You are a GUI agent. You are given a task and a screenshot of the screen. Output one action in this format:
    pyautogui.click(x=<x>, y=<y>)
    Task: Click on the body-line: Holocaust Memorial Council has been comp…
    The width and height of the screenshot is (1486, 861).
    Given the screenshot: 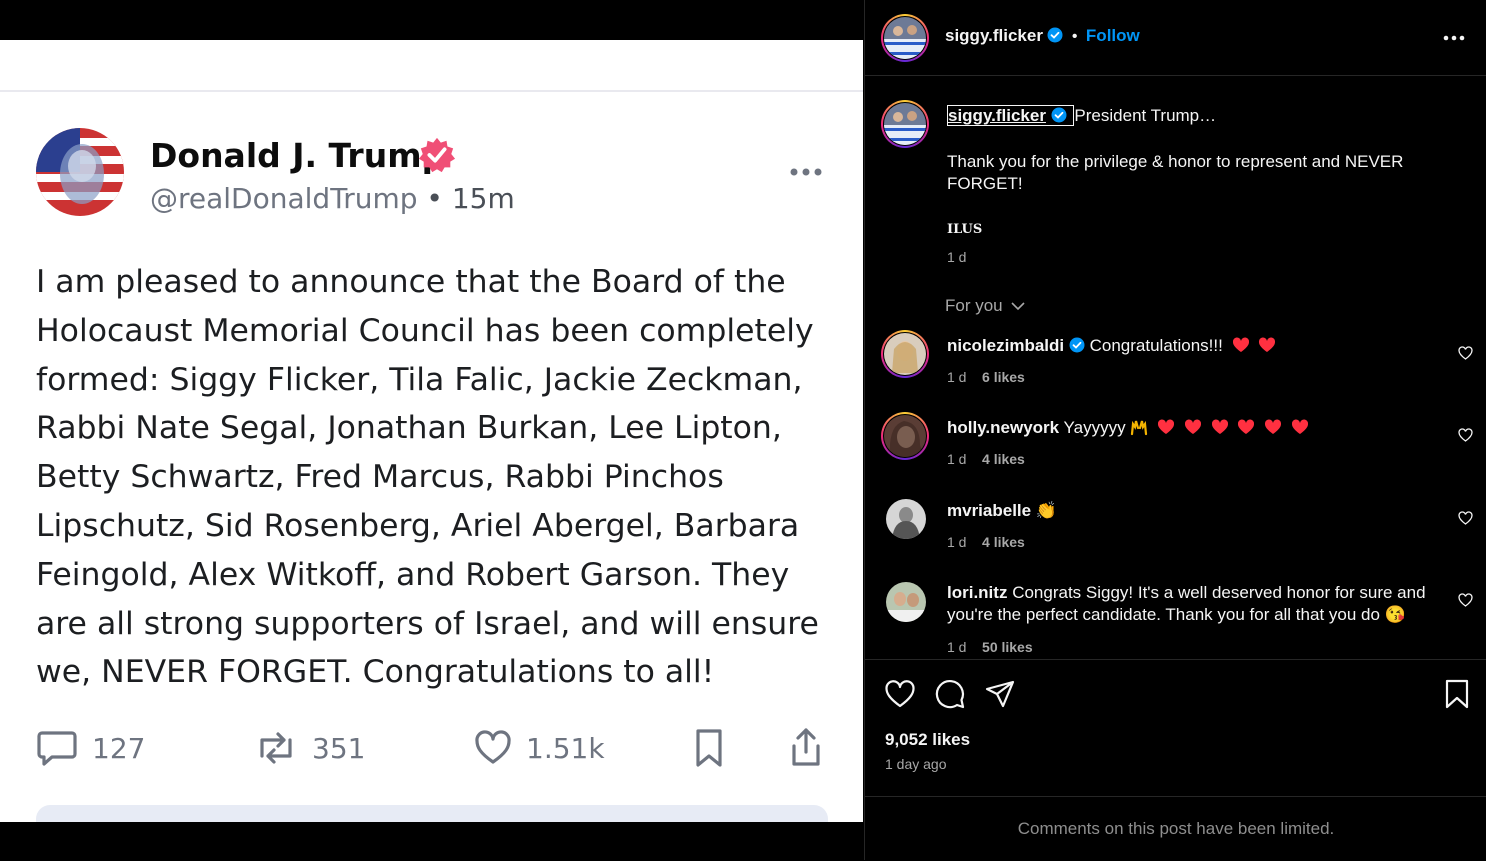 What is the action you would take?
    pyautogui.click(x=425, y=330)
    